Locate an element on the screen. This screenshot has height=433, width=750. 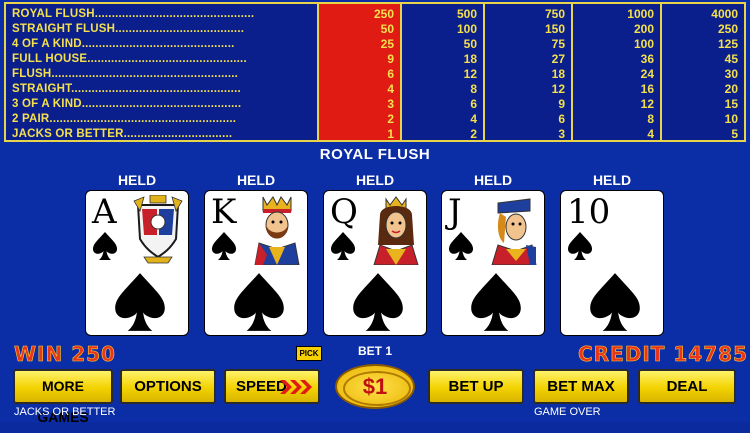
options-button: OPTIONS is located at coordinates (168, 386).